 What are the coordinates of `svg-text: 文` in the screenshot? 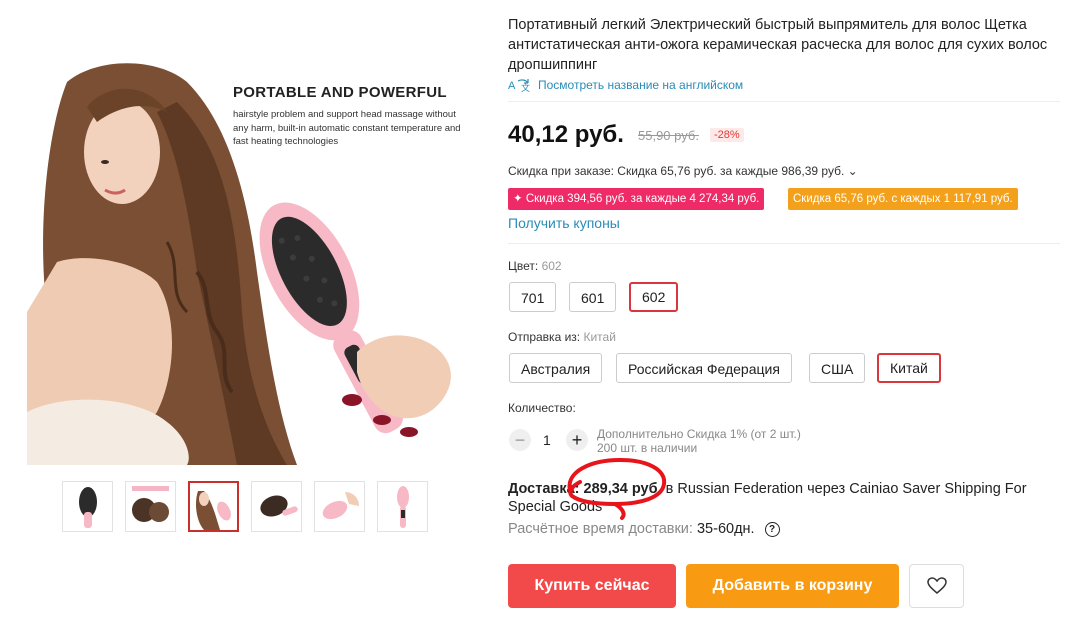 It's located at (525, 87).